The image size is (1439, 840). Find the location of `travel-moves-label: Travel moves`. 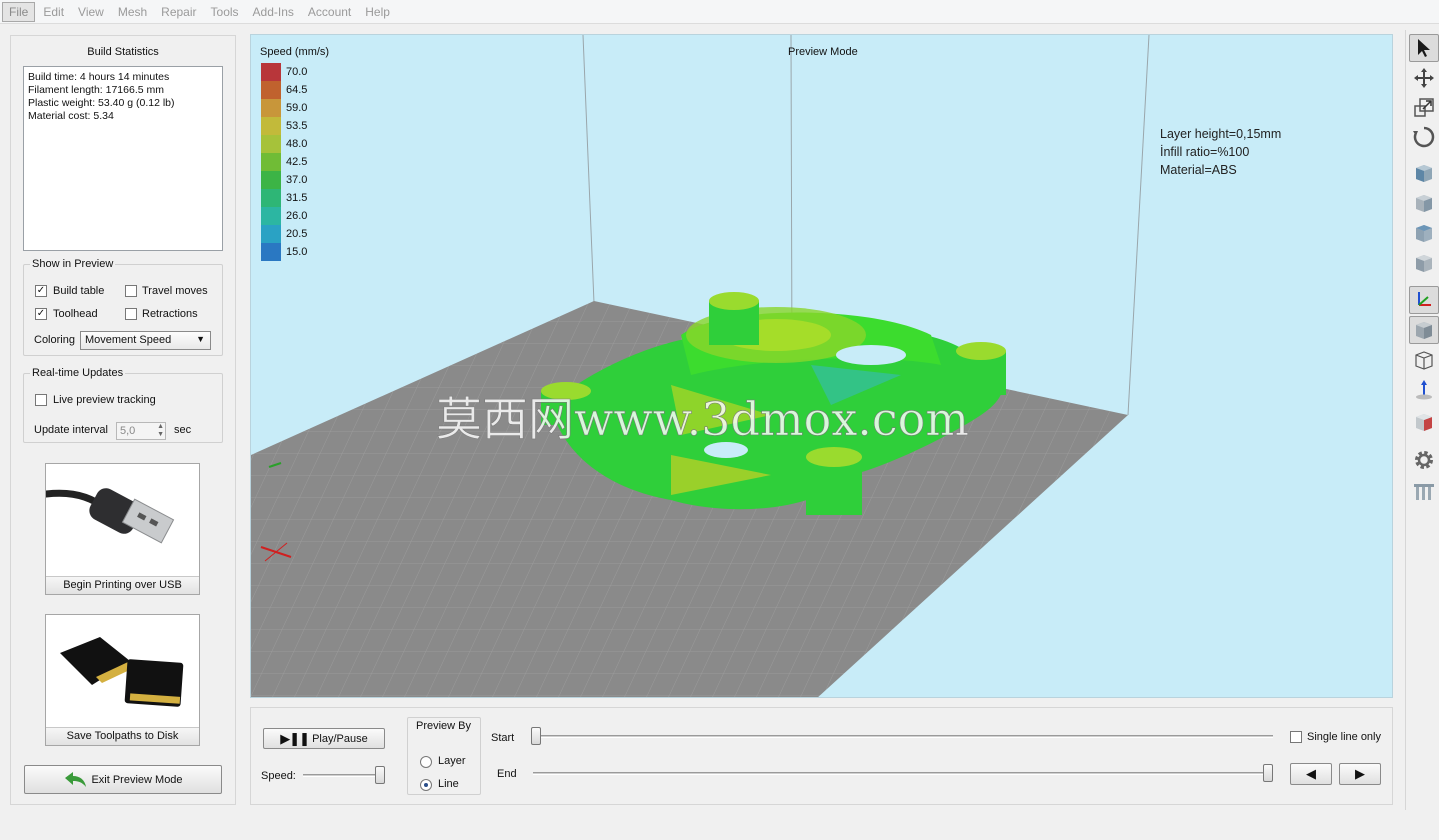

travel-moves-label: Travel moves is located at coordinates (175, 291).